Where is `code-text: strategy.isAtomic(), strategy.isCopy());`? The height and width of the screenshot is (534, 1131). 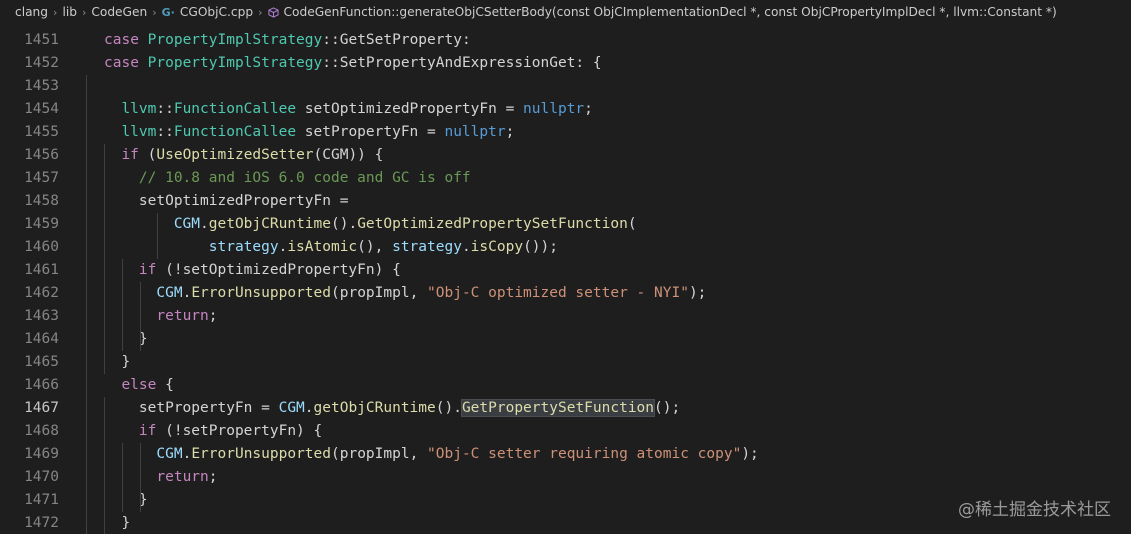 code-text: strategy.isAtomic(), strategy.isCopy()); is located at coordinates (383, 247).